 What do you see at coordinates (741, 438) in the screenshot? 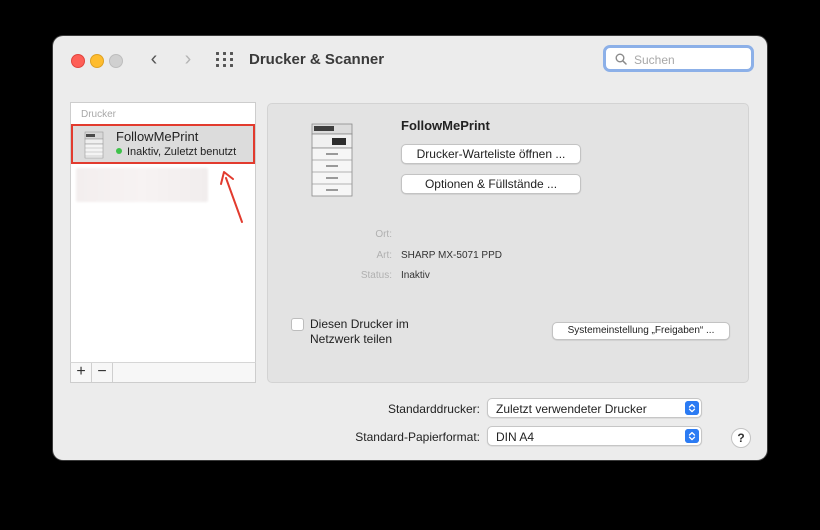
I see `help-button: ?` at bounding box center [741, 438].